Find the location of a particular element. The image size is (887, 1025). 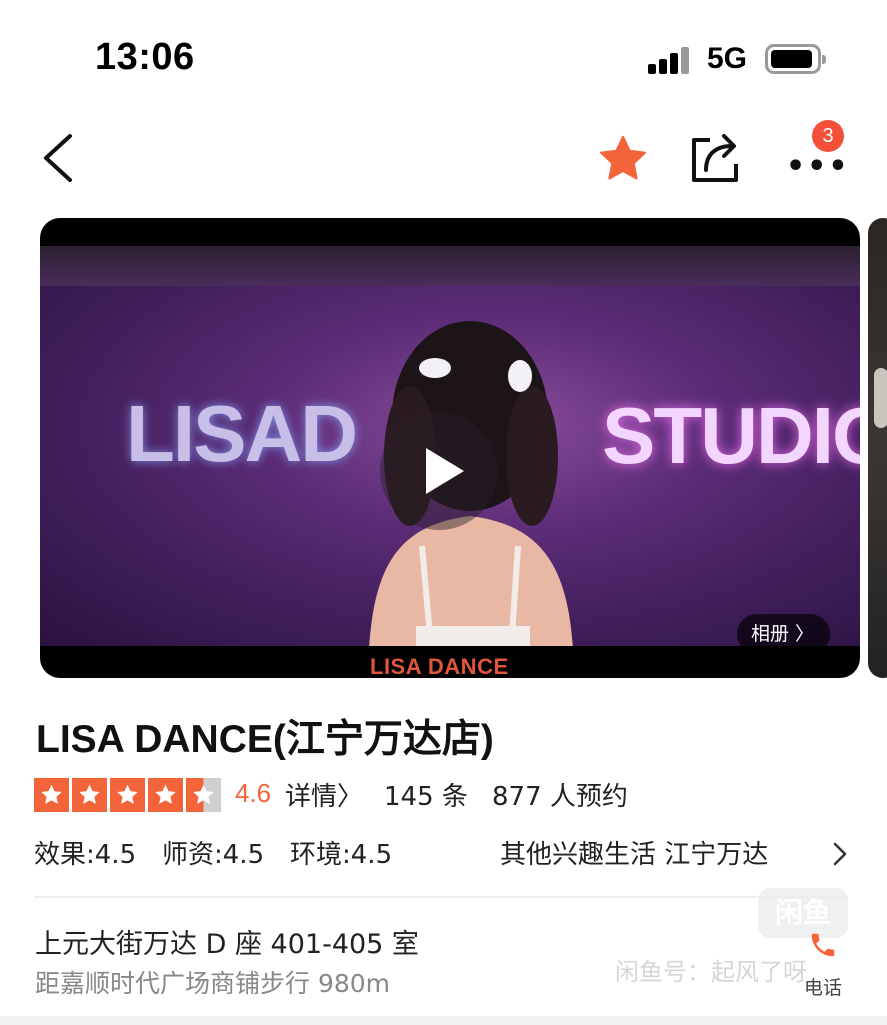

more-dots-icon: ••• is located at coordinates (818, 166).